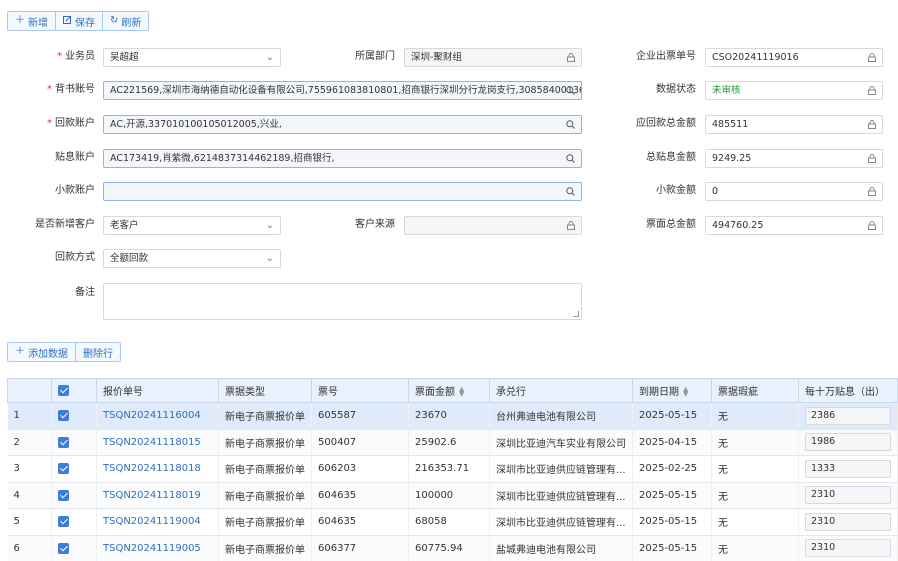 The width and height of the screenshot is (898, 561). I want to click on amount-cell: 60775.94, so click(449, 548).